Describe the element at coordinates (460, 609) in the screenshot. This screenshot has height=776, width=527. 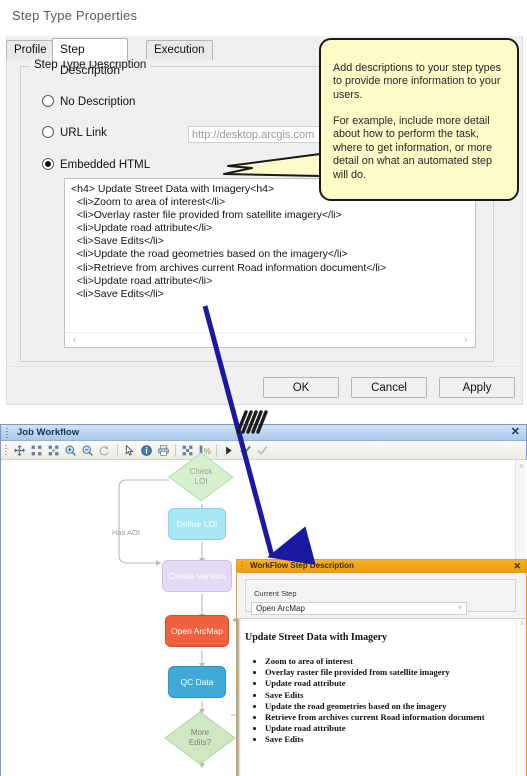
I see `chevron-down-icon: ˅` at that location.